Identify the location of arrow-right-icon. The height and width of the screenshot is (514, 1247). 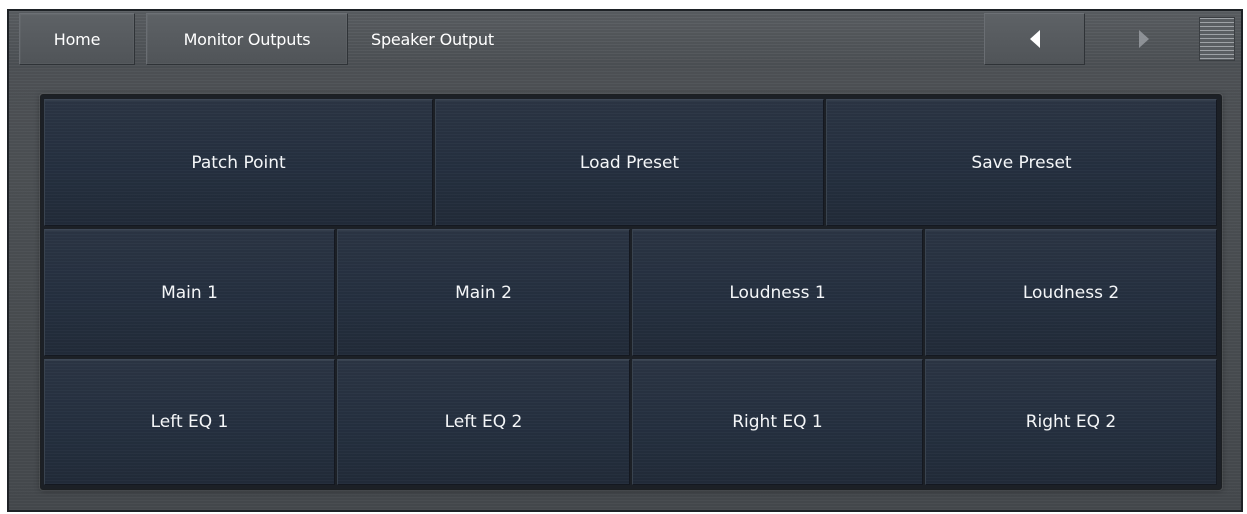
(1144, 39).